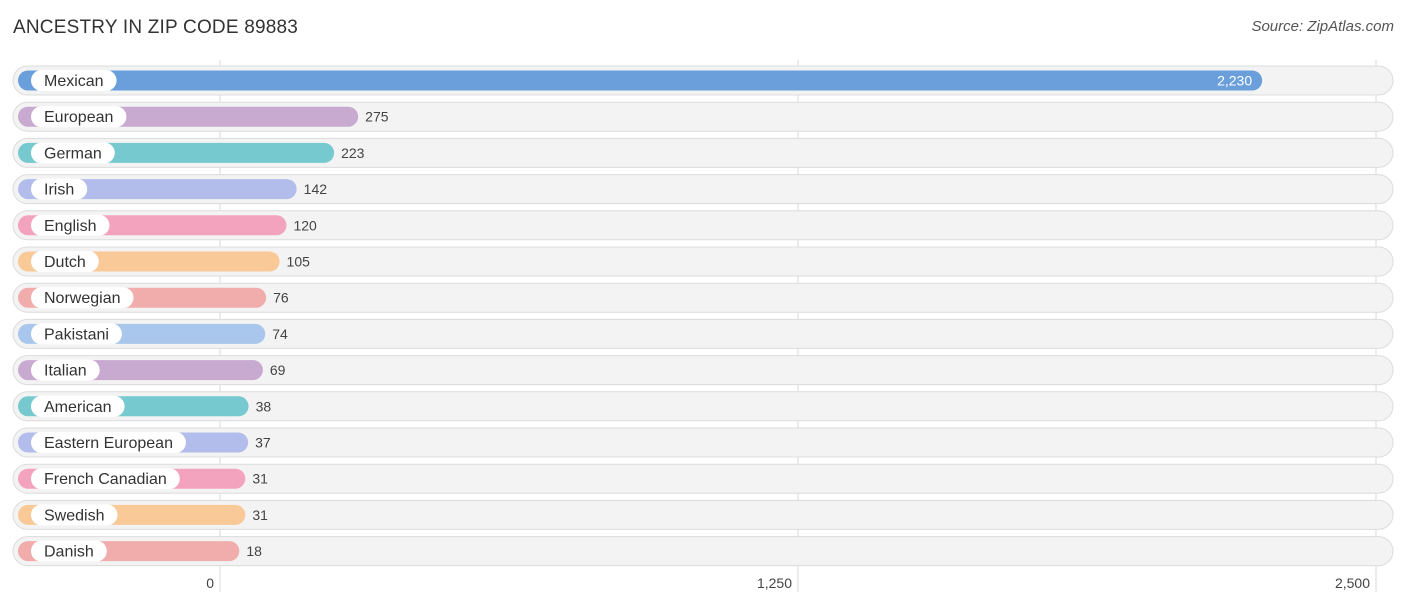 The image size is (1406, 607). Describe the element at coordinates (774, 583) in the screenshot. I see `x-tick-label: 1,250` at that location.